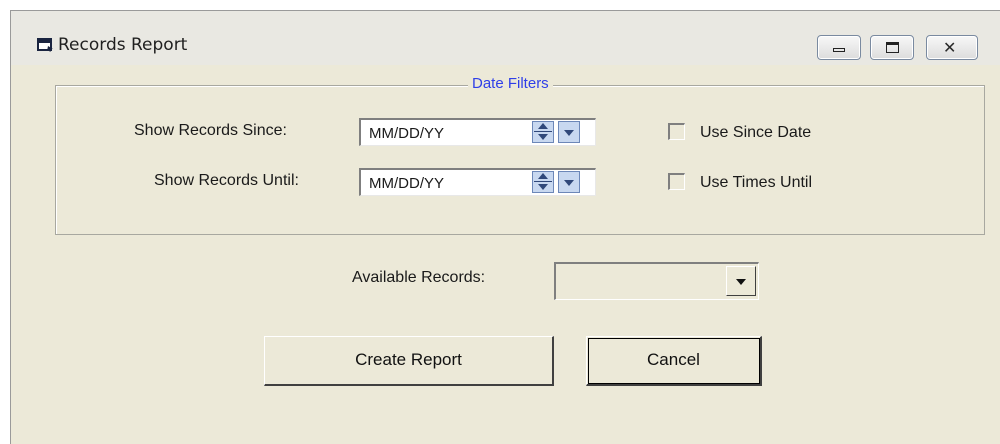 This screenshot has height=444, width=1000. I want to click on since-date-picker: MM/DD/YY, so click(477, 132).